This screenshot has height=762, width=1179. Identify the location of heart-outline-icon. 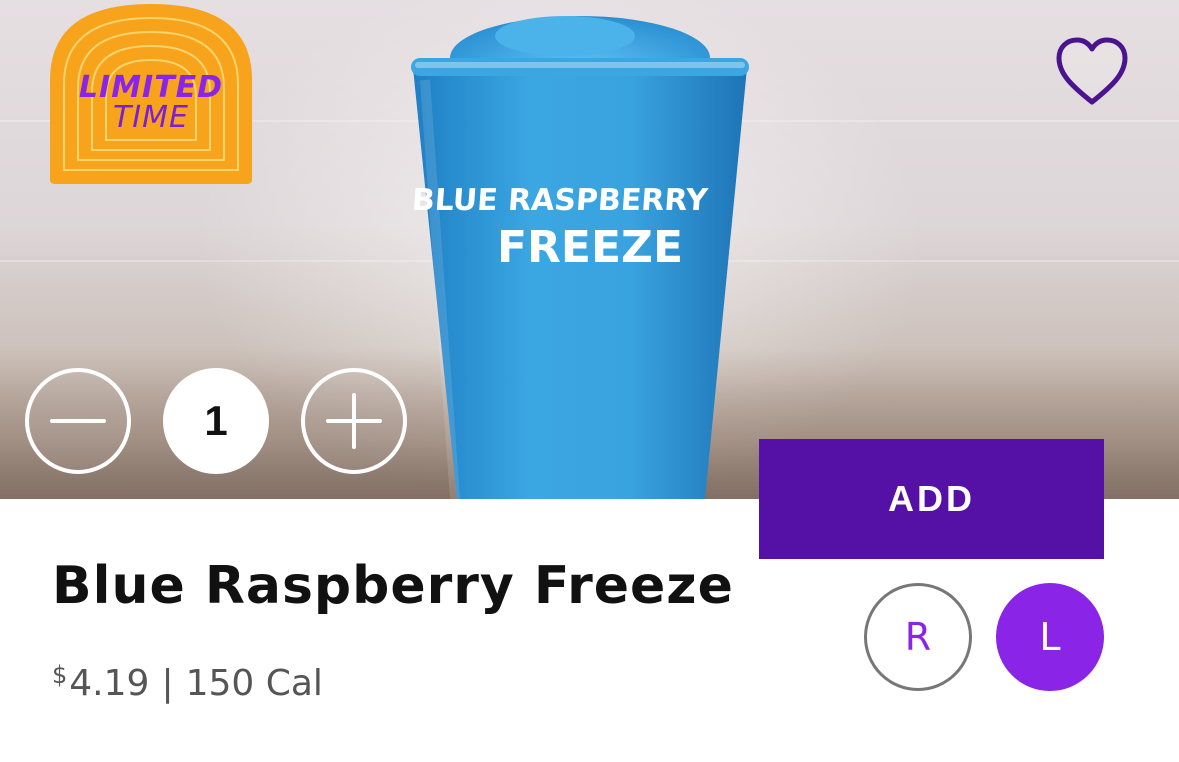
(1092, 71).